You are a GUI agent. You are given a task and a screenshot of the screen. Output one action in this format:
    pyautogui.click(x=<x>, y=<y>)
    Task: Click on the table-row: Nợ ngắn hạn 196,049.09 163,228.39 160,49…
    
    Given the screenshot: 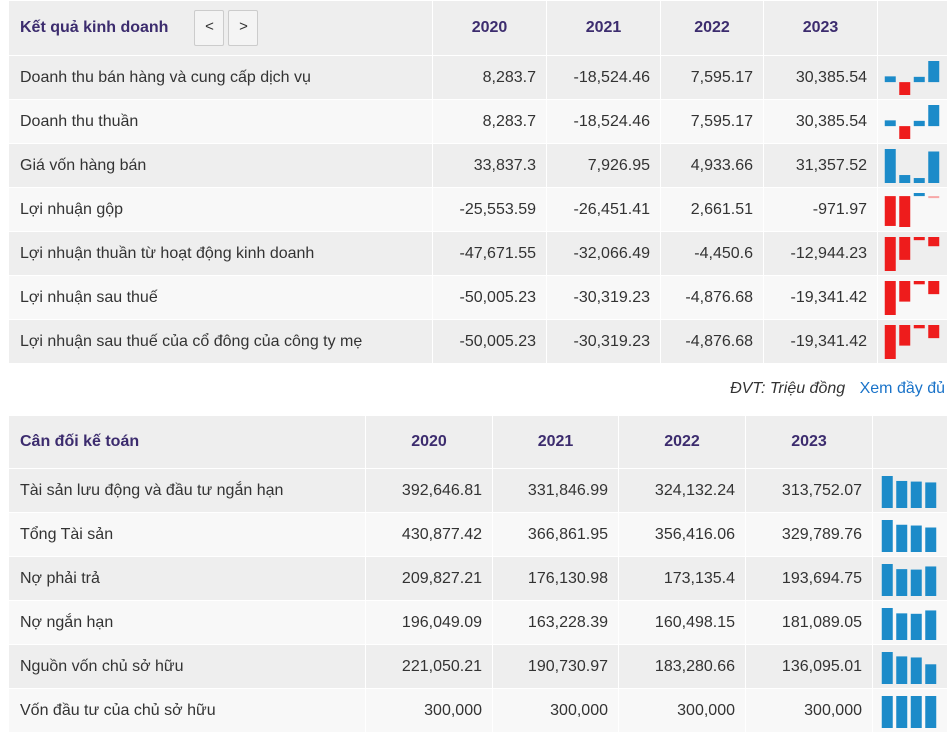 What is the action you would take?
    pyautogui.click(x=478, y=623)
    